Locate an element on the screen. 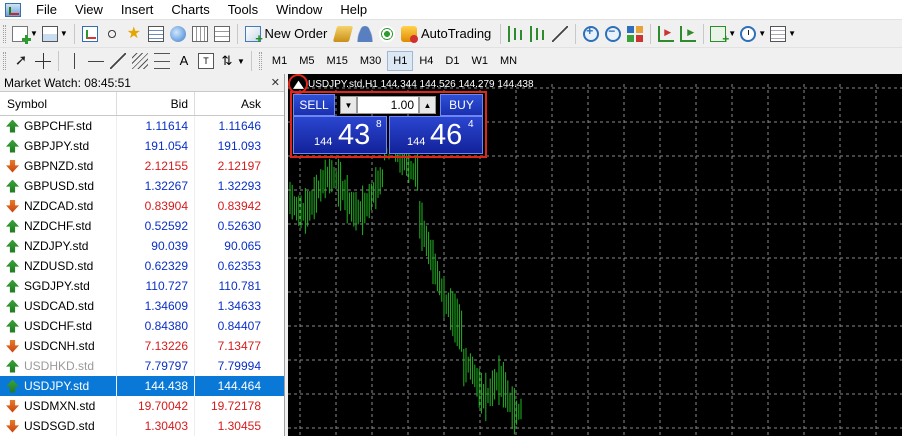 Image resolution: width=902 pixels, height=436 pixels. ask-price: 1.30455 is located at coordinates (239, 426).